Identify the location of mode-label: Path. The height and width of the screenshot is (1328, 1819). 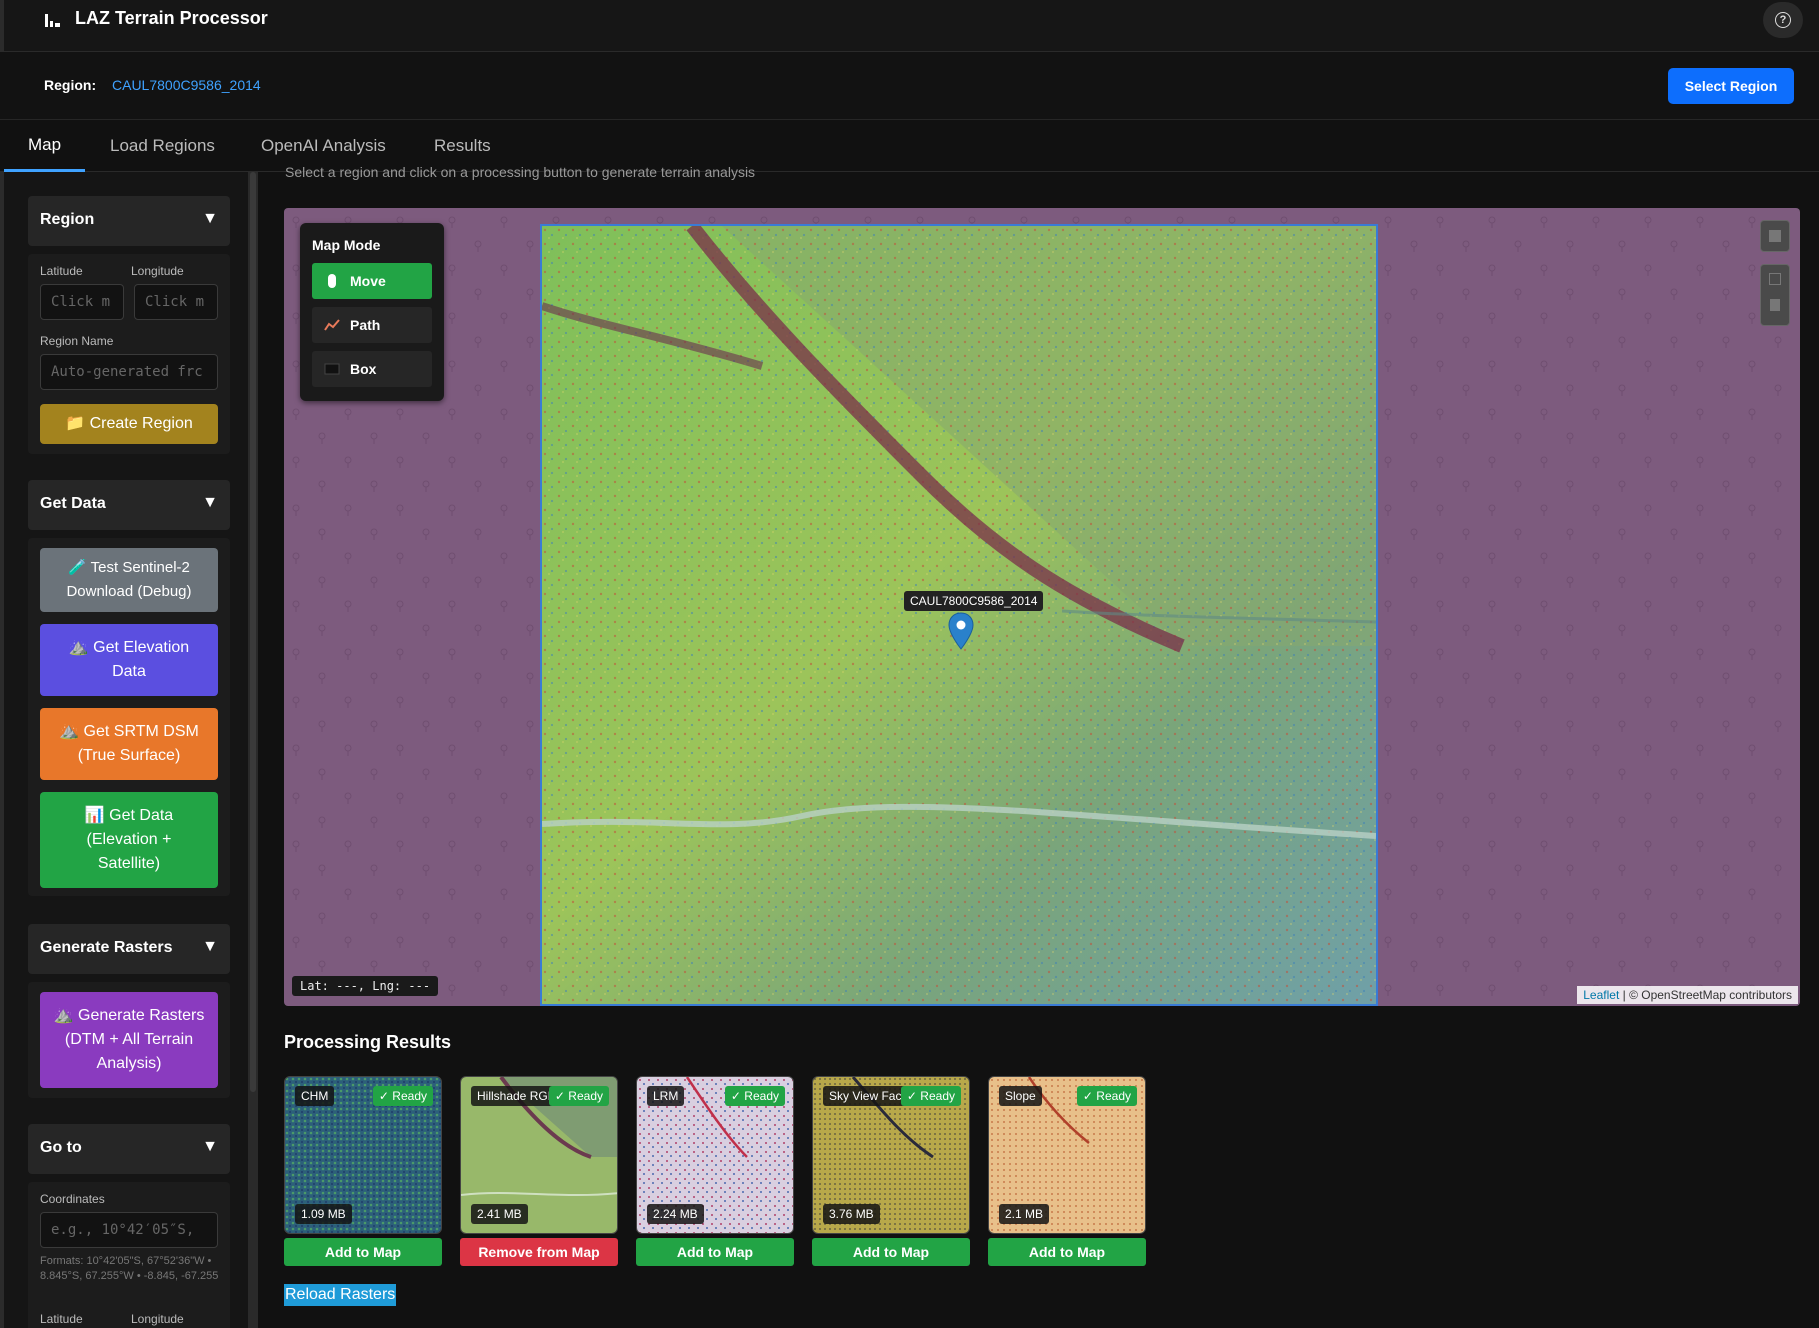
(365, 325).